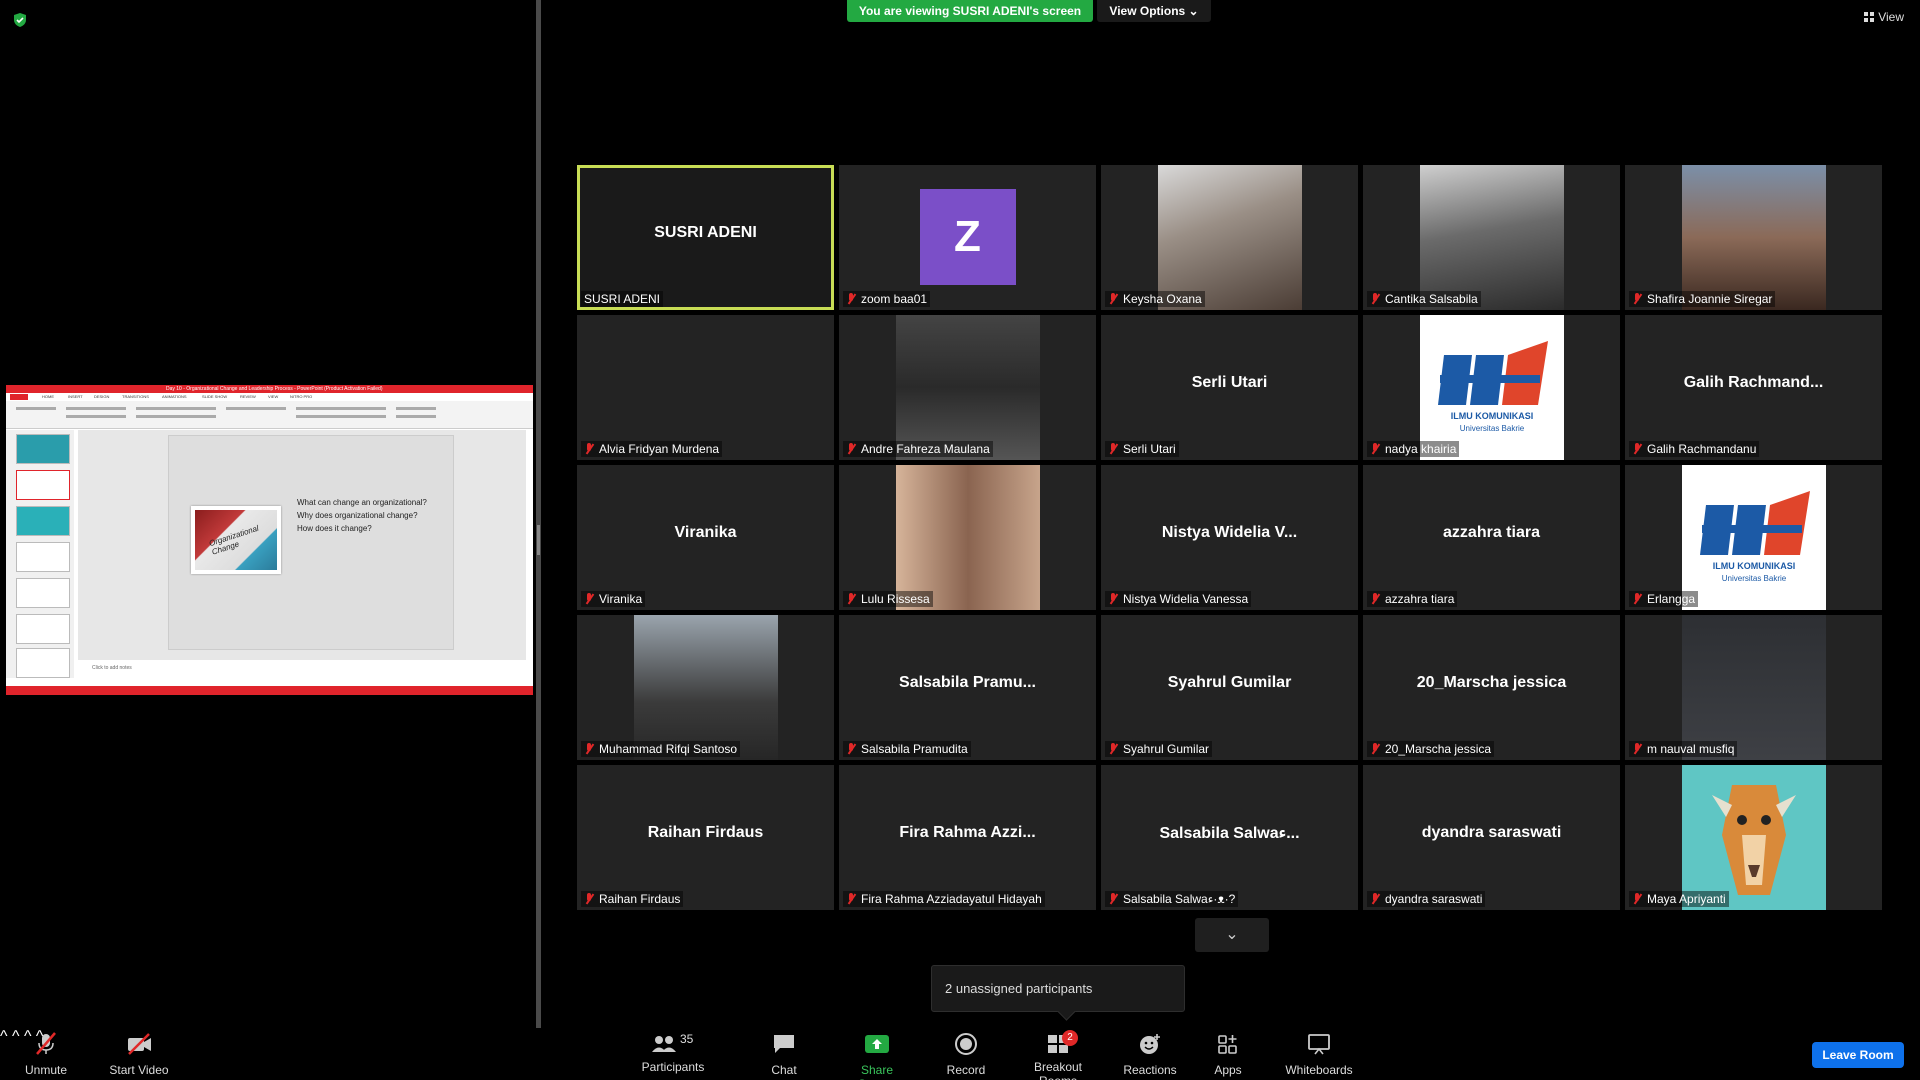 The image size is (1920, 1080). I want to click on participant-name: azzahra tiara, so click(1420, 599).